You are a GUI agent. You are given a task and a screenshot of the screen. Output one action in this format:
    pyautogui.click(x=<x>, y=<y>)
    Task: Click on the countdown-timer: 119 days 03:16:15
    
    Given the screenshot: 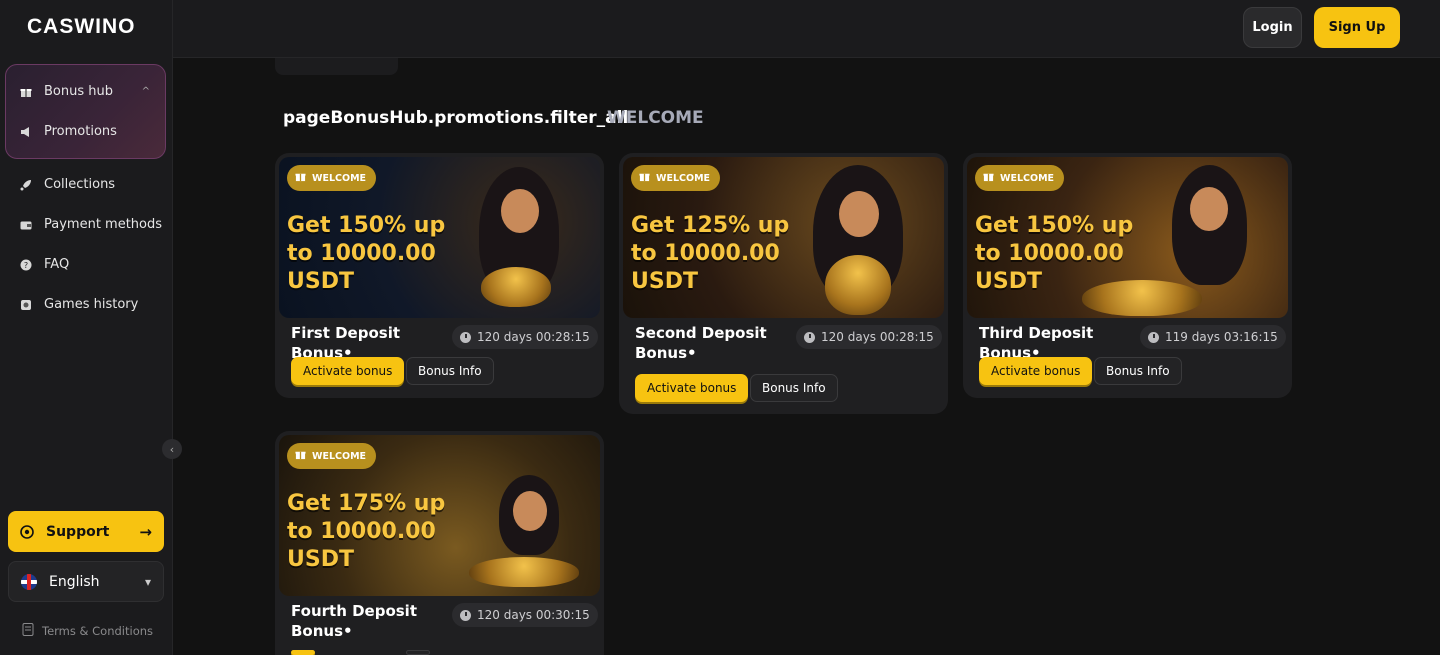 What is the action you would take?
    pyautogui.click(x=1213, y=337)
    